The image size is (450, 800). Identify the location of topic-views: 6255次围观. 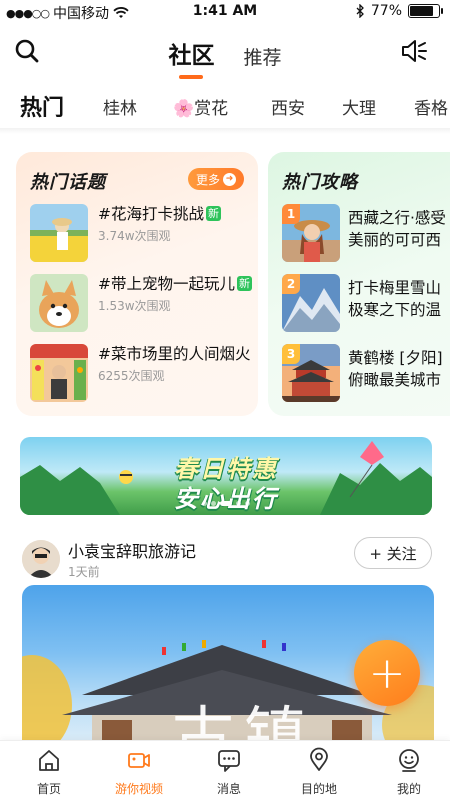
(131, 376).